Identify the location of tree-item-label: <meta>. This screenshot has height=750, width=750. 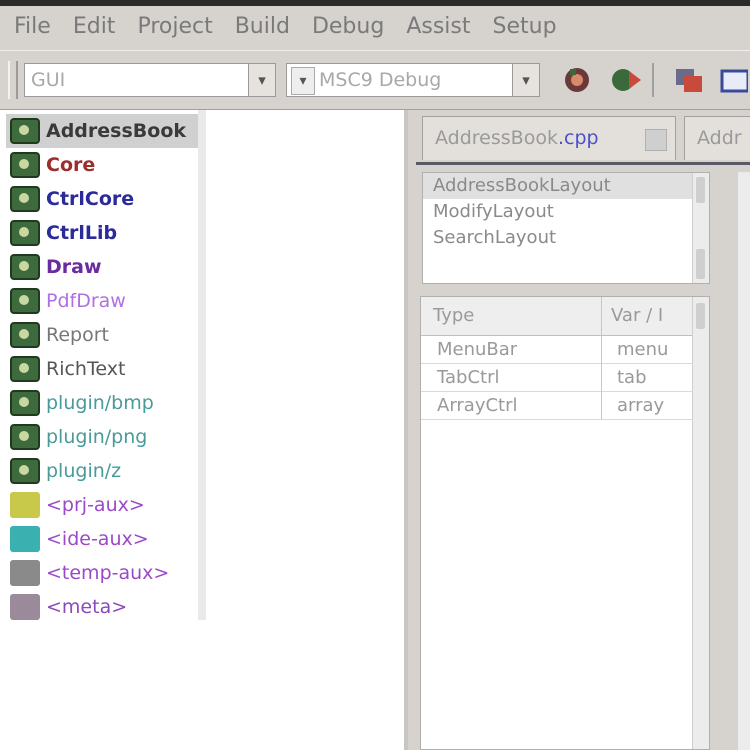
(87, 607).